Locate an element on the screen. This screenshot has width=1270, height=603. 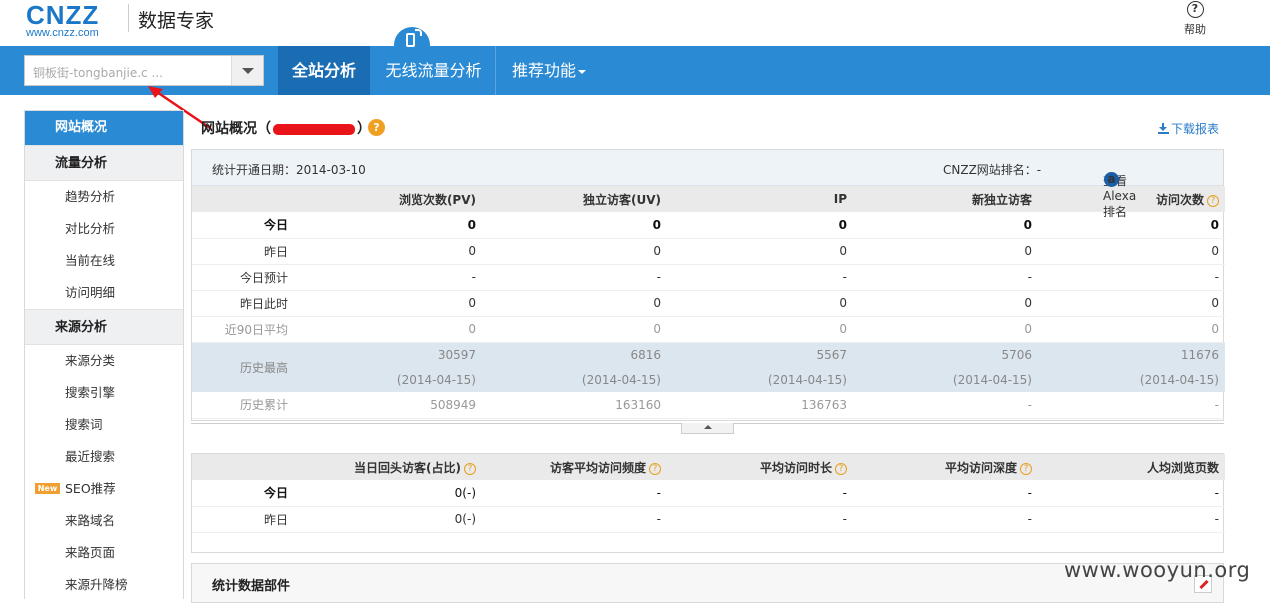
row-label: 今日 is located at coordinates (244, 493).